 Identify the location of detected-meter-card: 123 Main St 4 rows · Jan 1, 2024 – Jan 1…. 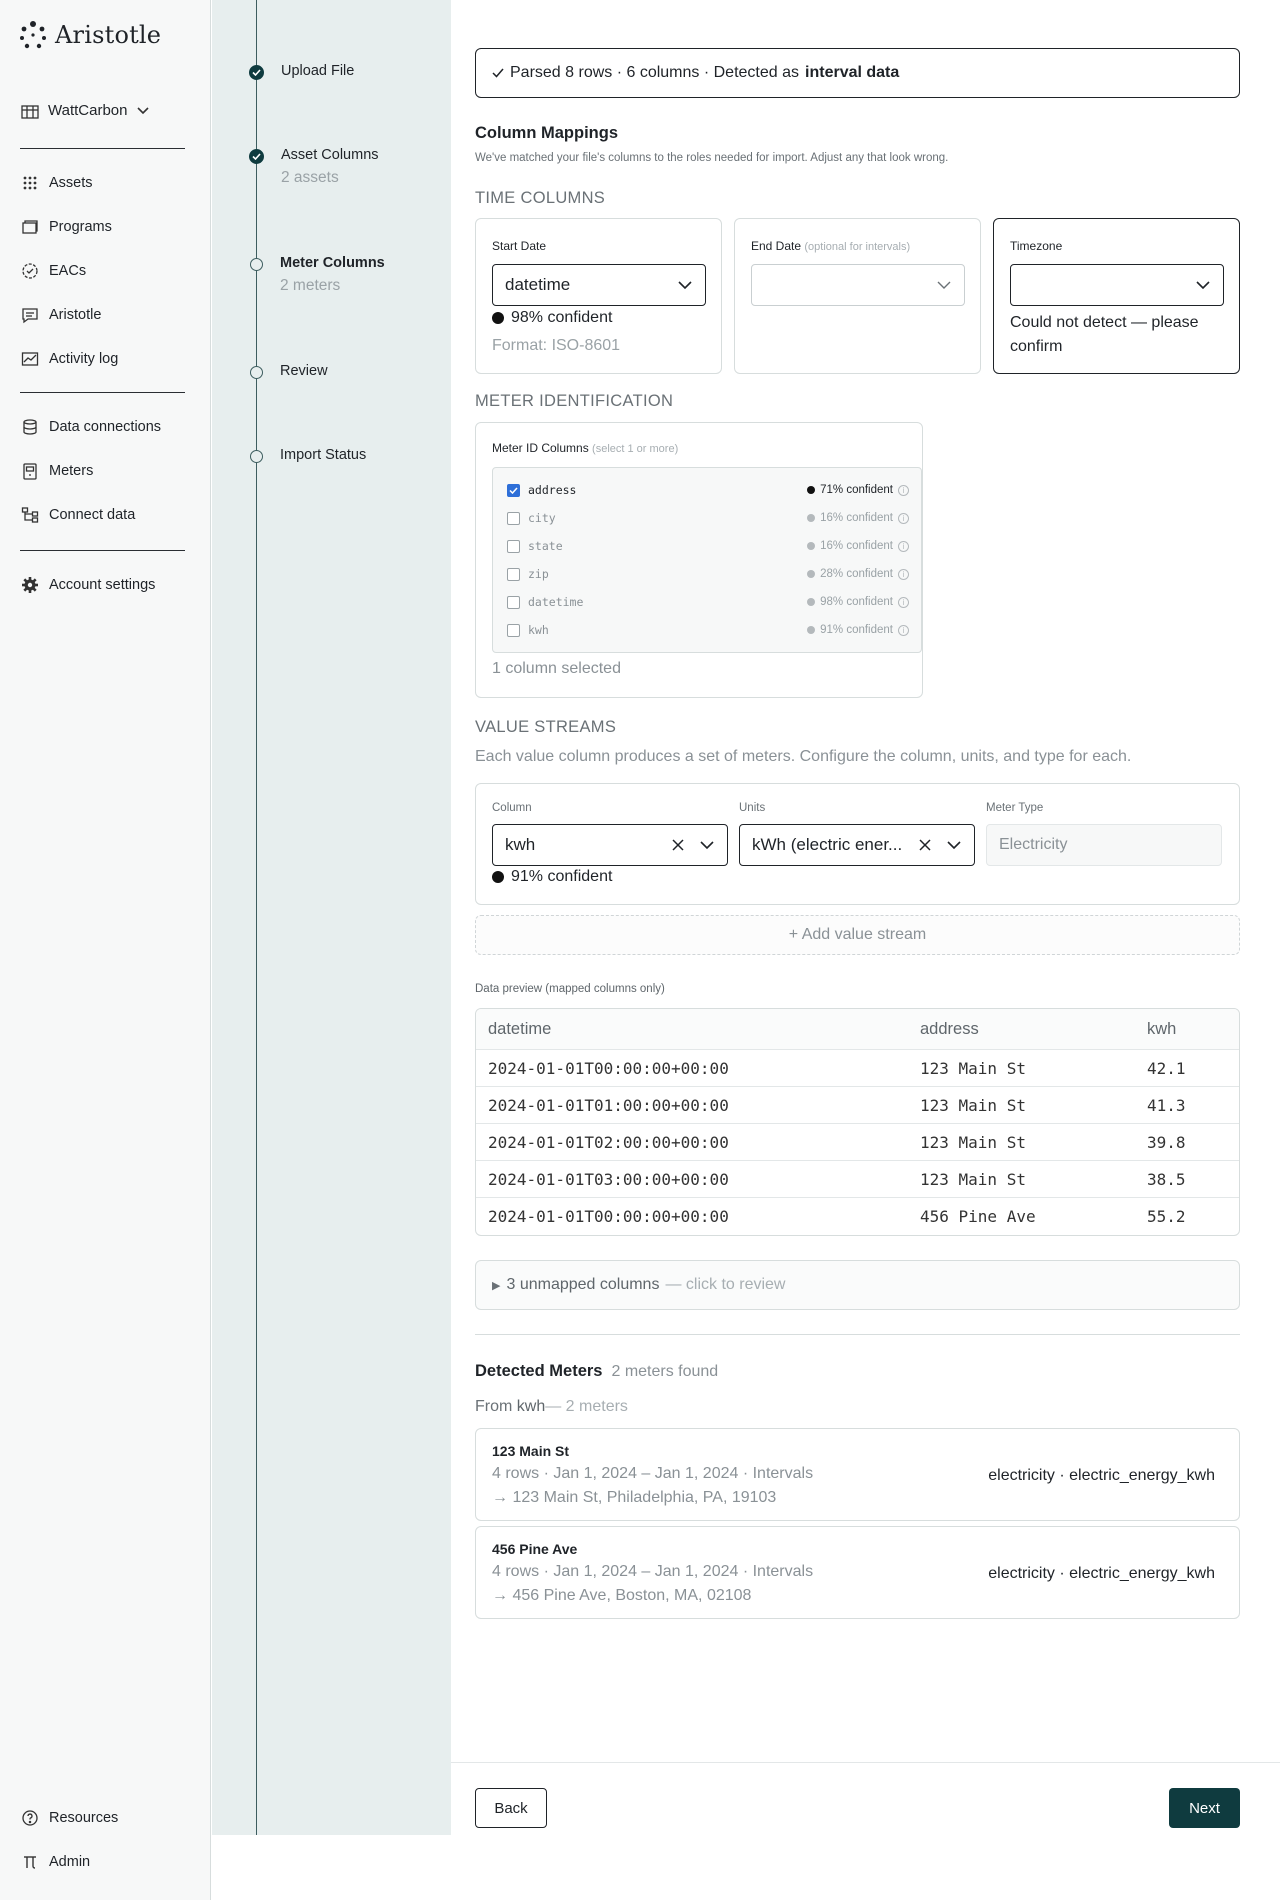
(857, 1474).